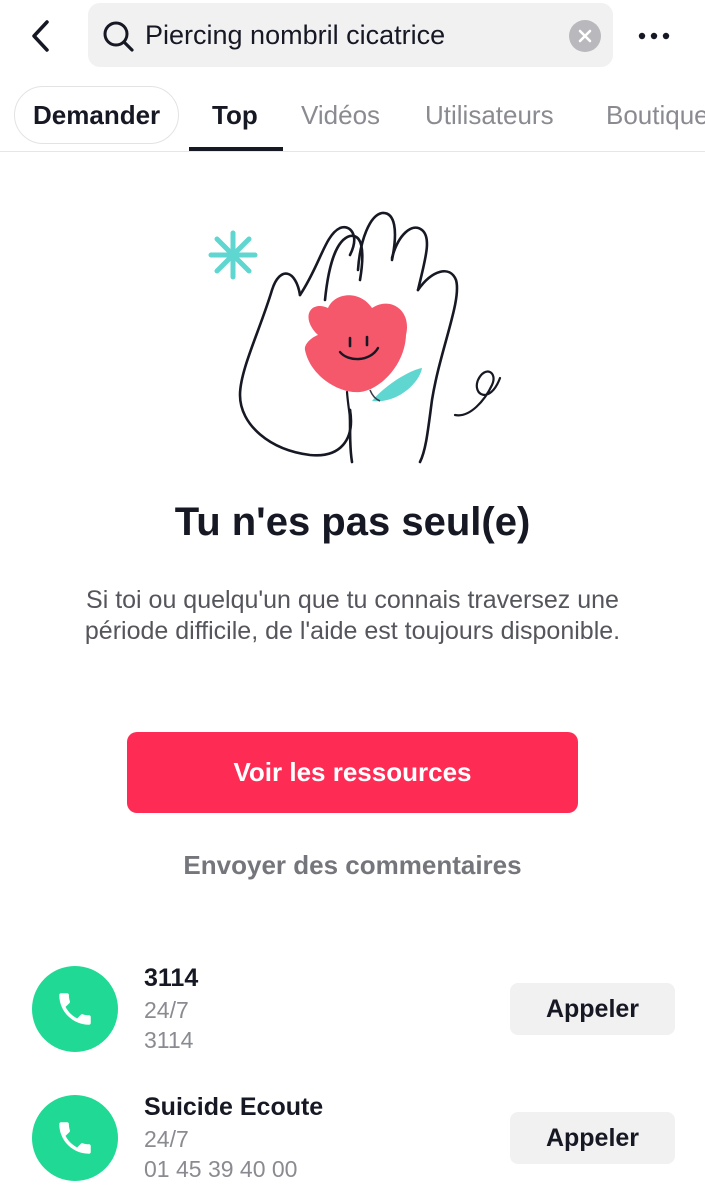 Image resolution: width=705 pixels, height=1200 pixels. I want to click on tab-utilisateurs: Utilisateurs, so click(489, 116).